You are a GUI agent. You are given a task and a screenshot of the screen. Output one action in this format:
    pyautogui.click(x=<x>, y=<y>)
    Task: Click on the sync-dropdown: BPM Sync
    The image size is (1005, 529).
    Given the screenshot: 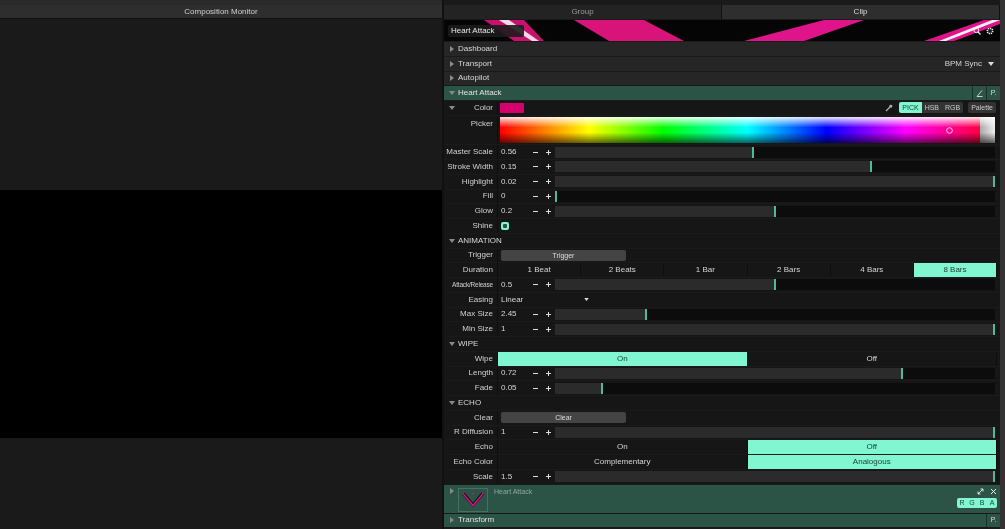 What is the action you would take?
    pyautogui.click(x=963, y=63)
    